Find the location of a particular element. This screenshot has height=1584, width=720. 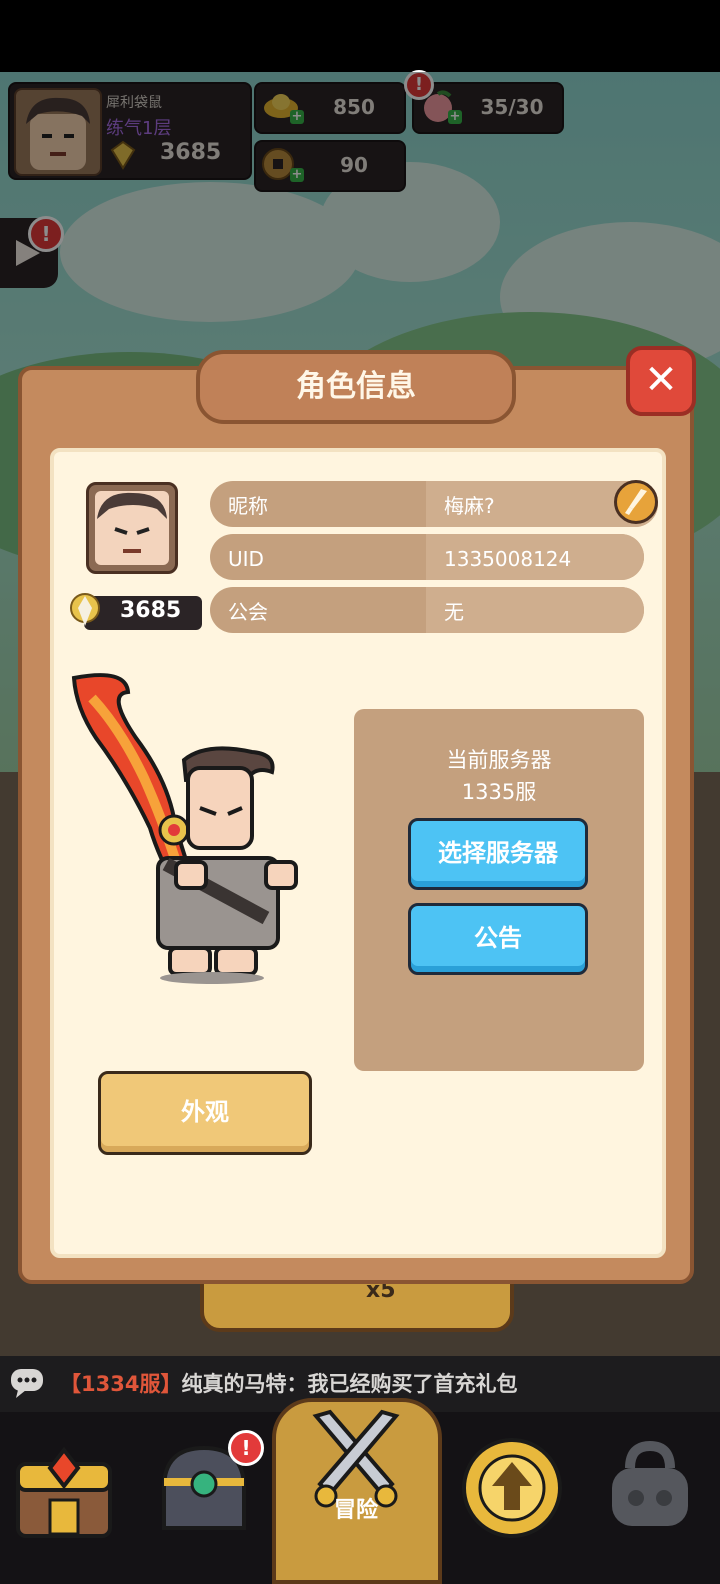

chat-server-tag: 【1334服】 is located at coordinates (121, 1384).